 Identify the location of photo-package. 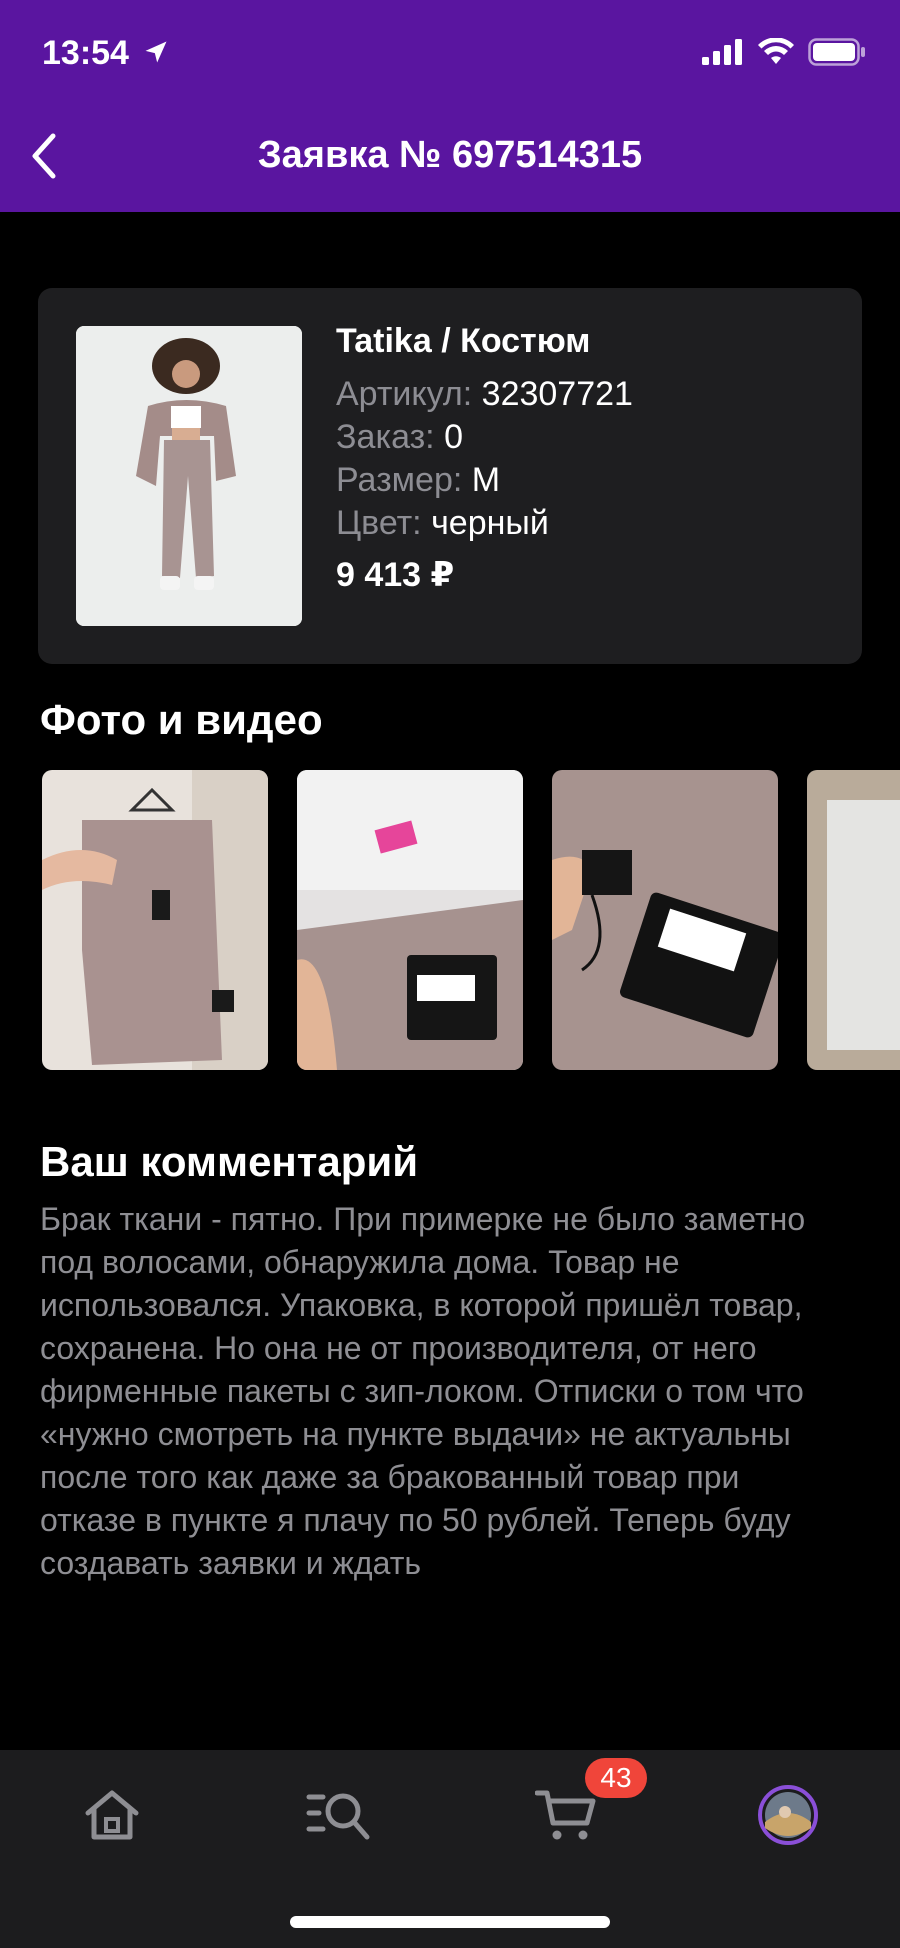
(853, 920).